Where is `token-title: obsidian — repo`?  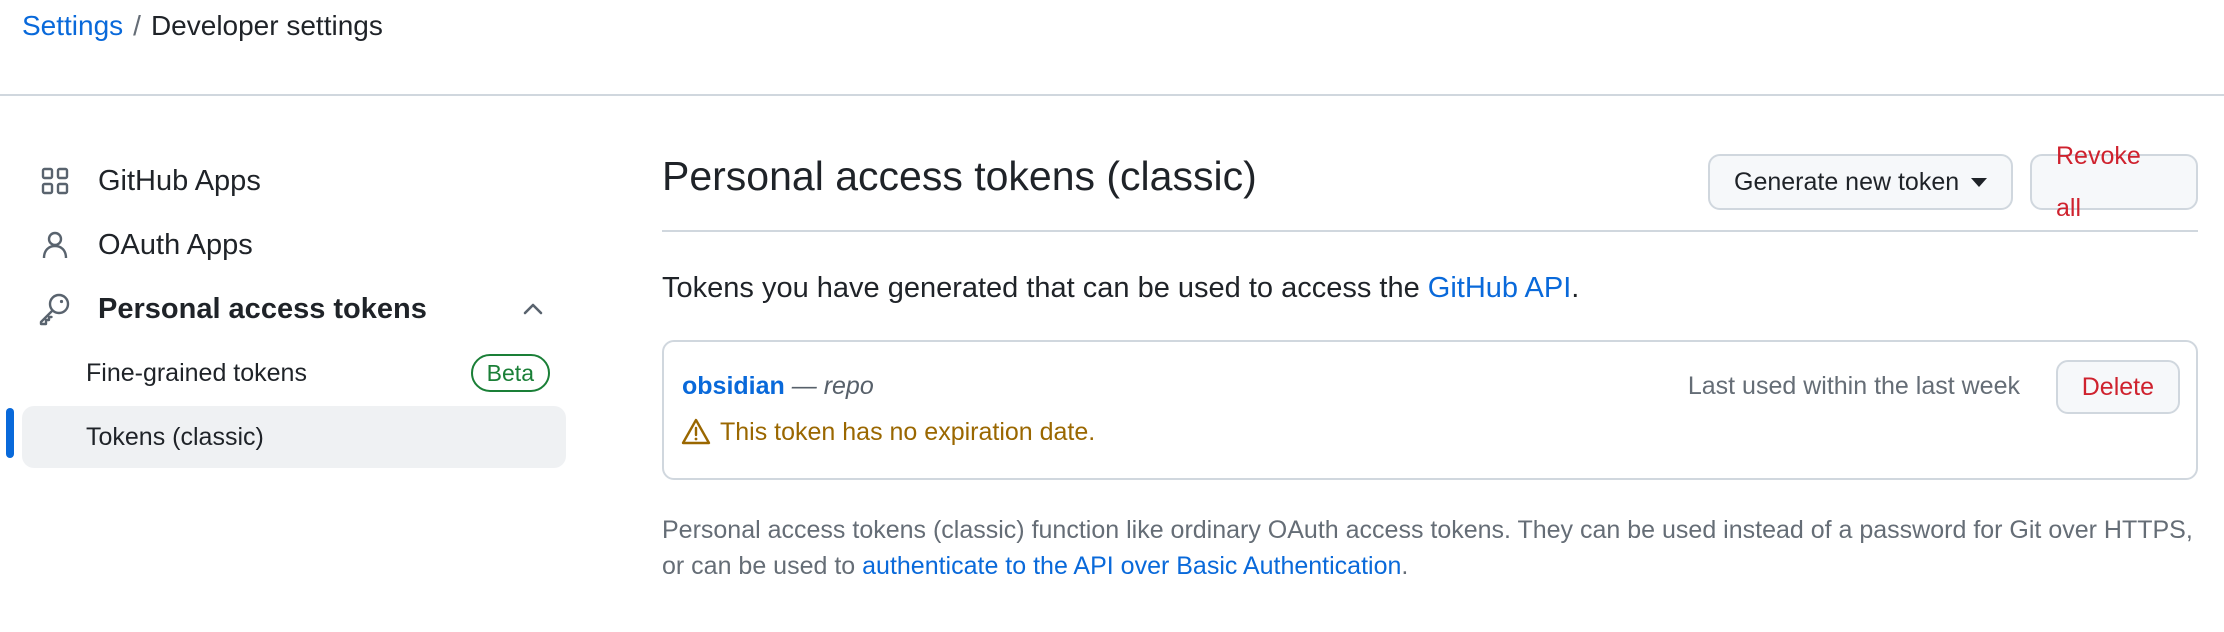 token-title: obsidian — repo is located at coordinates (778, 386).